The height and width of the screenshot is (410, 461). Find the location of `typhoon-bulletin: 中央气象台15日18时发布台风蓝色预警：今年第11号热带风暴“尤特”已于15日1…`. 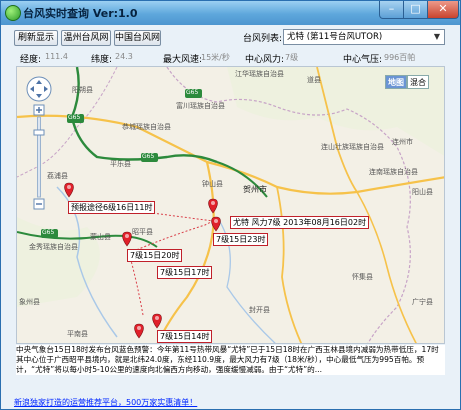

typhoon-bulletin: 中央气象台15日18时发布台风蓝色预警：今年第11号热带风暴“尤特”已于15日1… is located at coordinates (230, 360).